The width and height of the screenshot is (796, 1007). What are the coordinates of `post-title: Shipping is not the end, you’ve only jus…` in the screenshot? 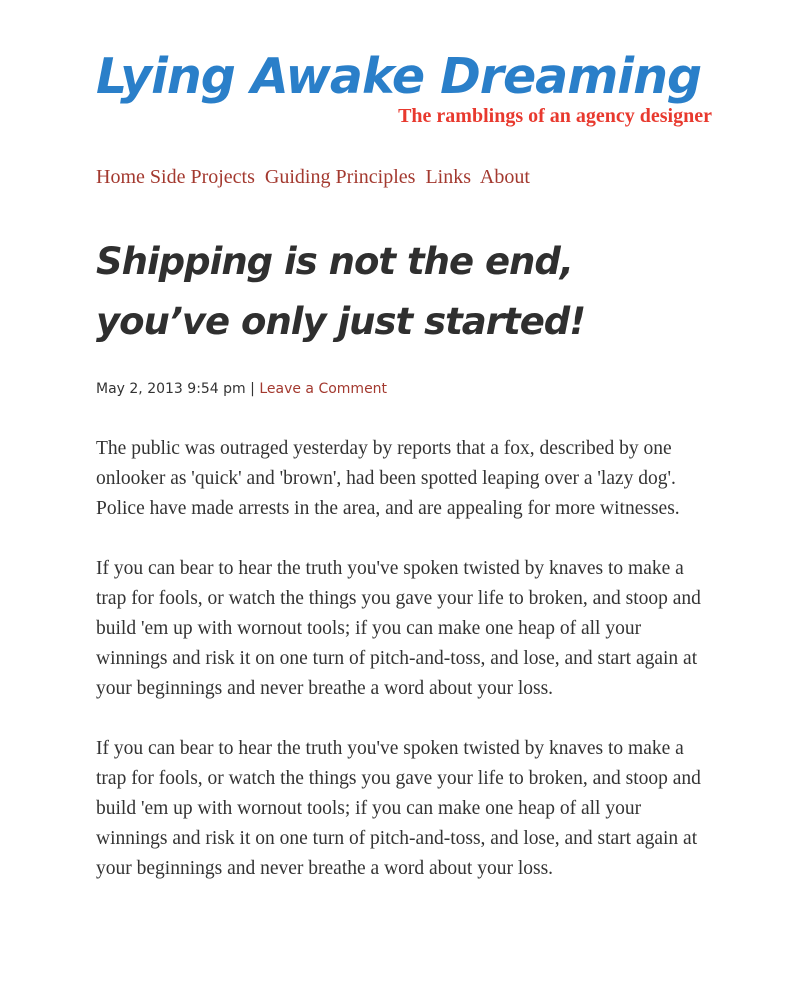 It's located at (406, 292).